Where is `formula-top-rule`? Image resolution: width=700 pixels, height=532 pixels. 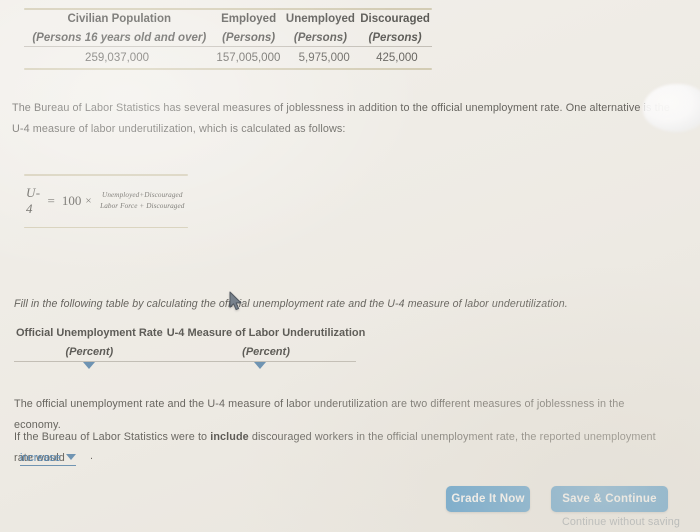
formula-top-rule is located at coordinates (106, 175).